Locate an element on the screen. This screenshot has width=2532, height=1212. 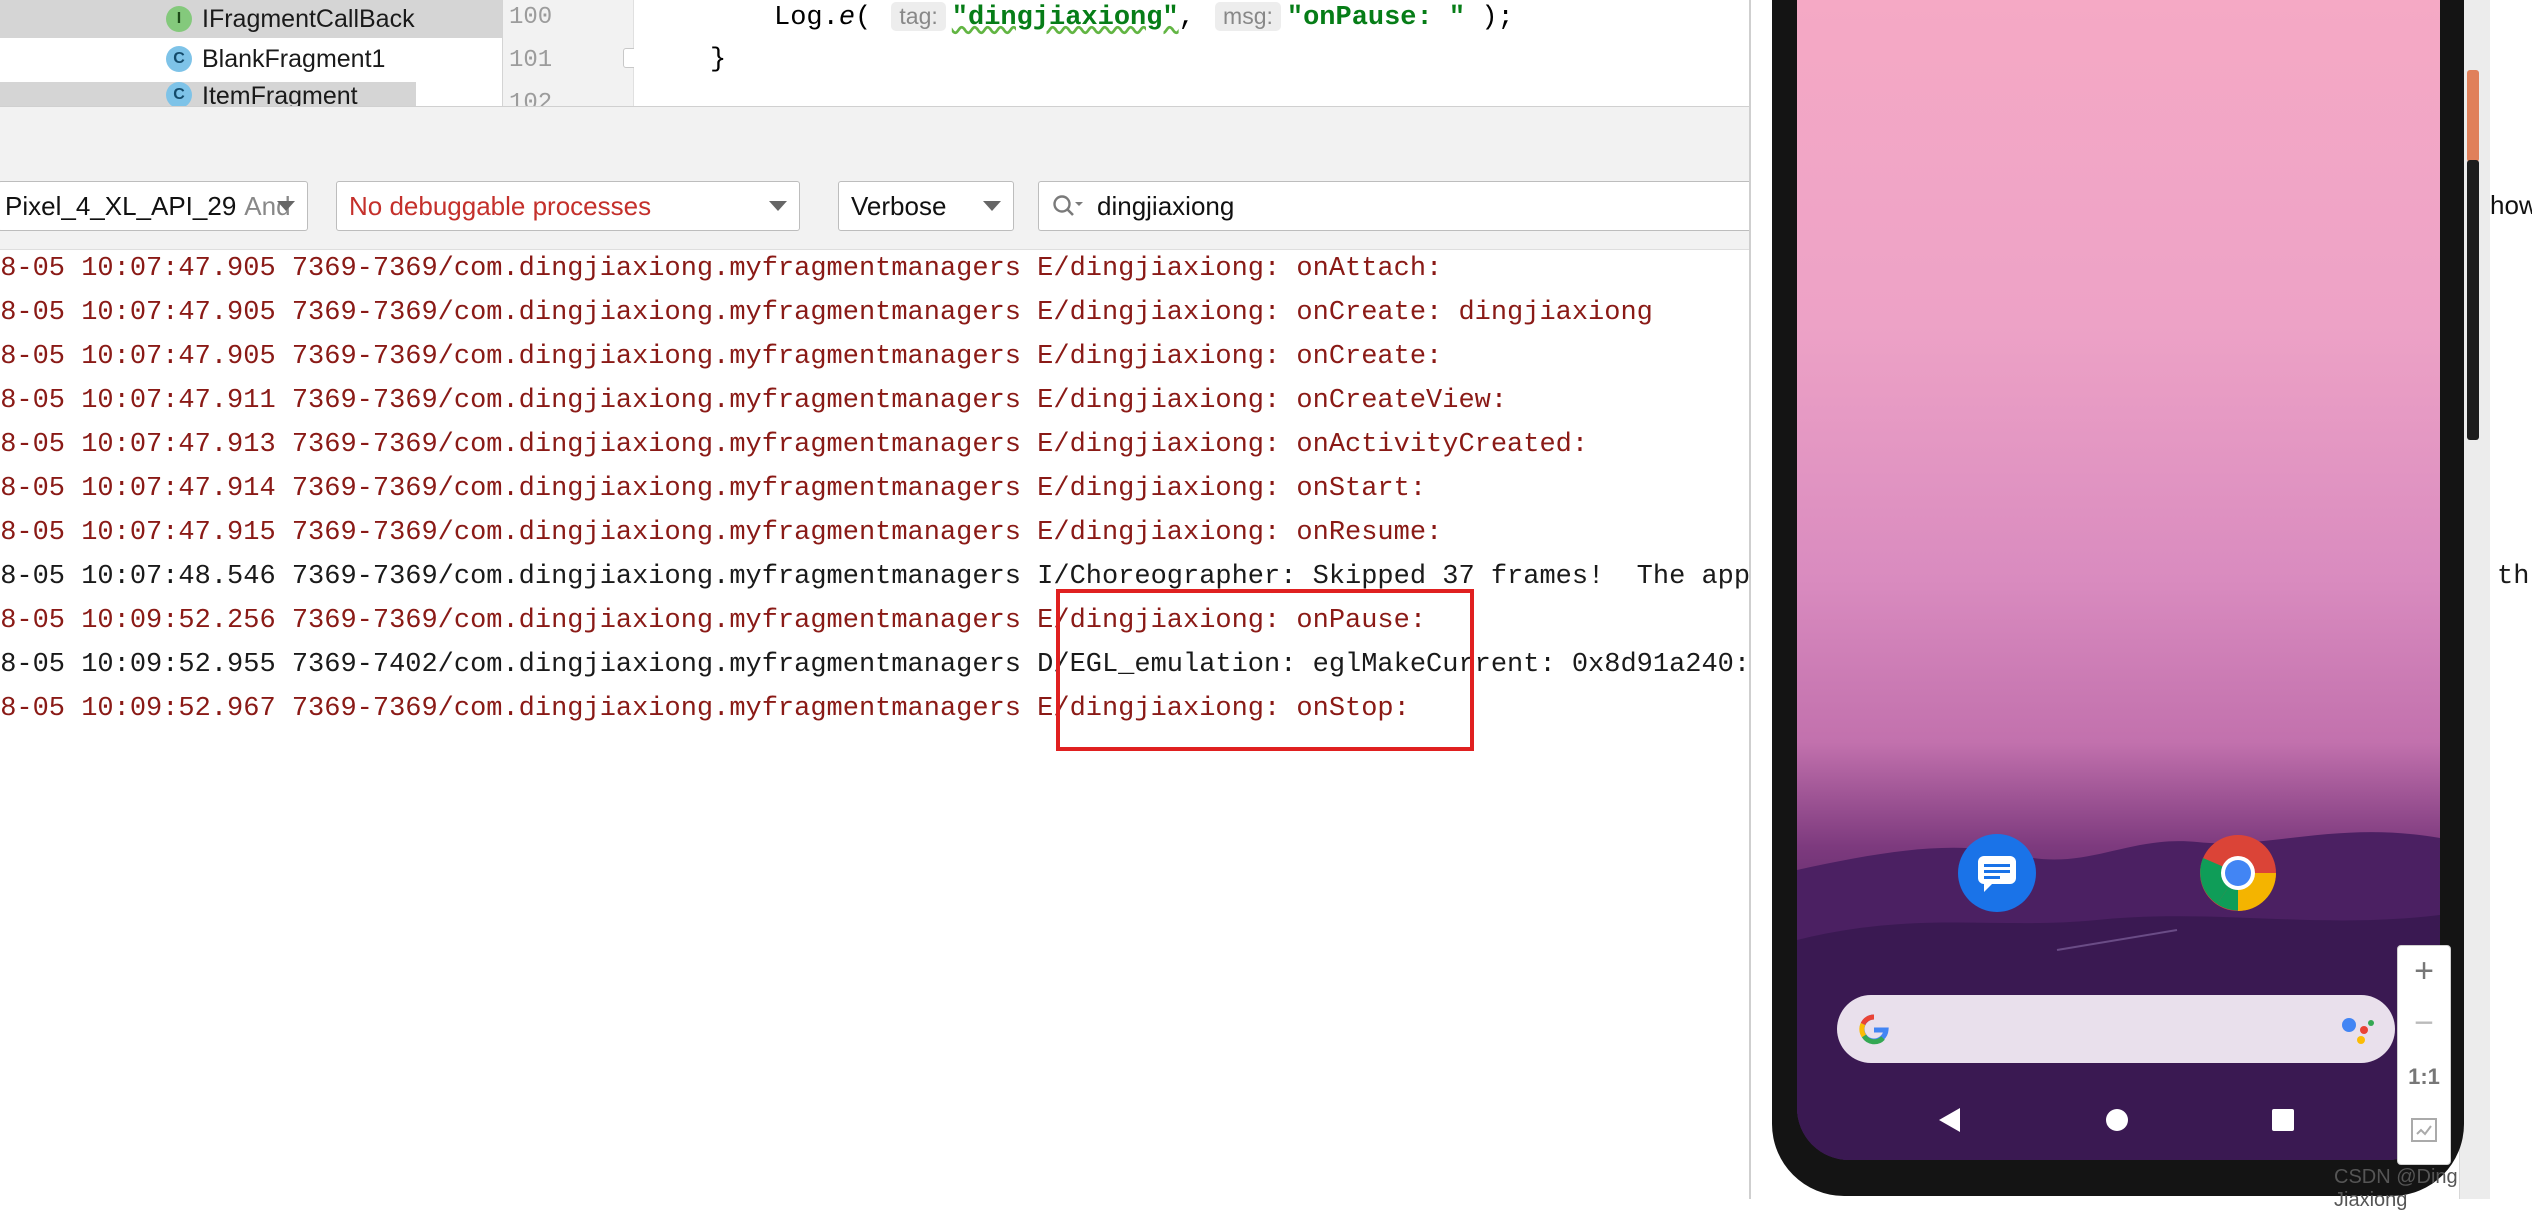
annotation-highlight-box is located at coordinates (1265, 670).